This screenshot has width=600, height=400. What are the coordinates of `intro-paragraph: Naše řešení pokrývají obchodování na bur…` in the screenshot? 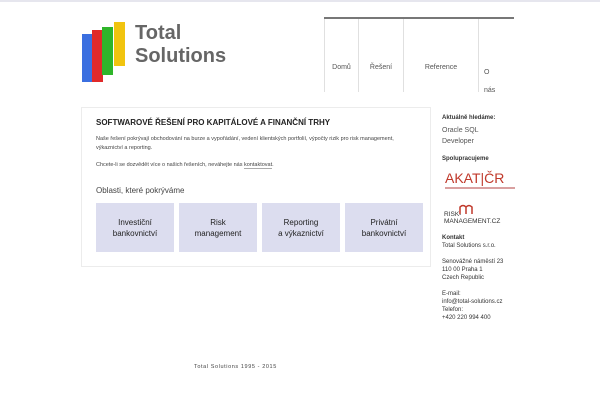 It's located at (245, 143).